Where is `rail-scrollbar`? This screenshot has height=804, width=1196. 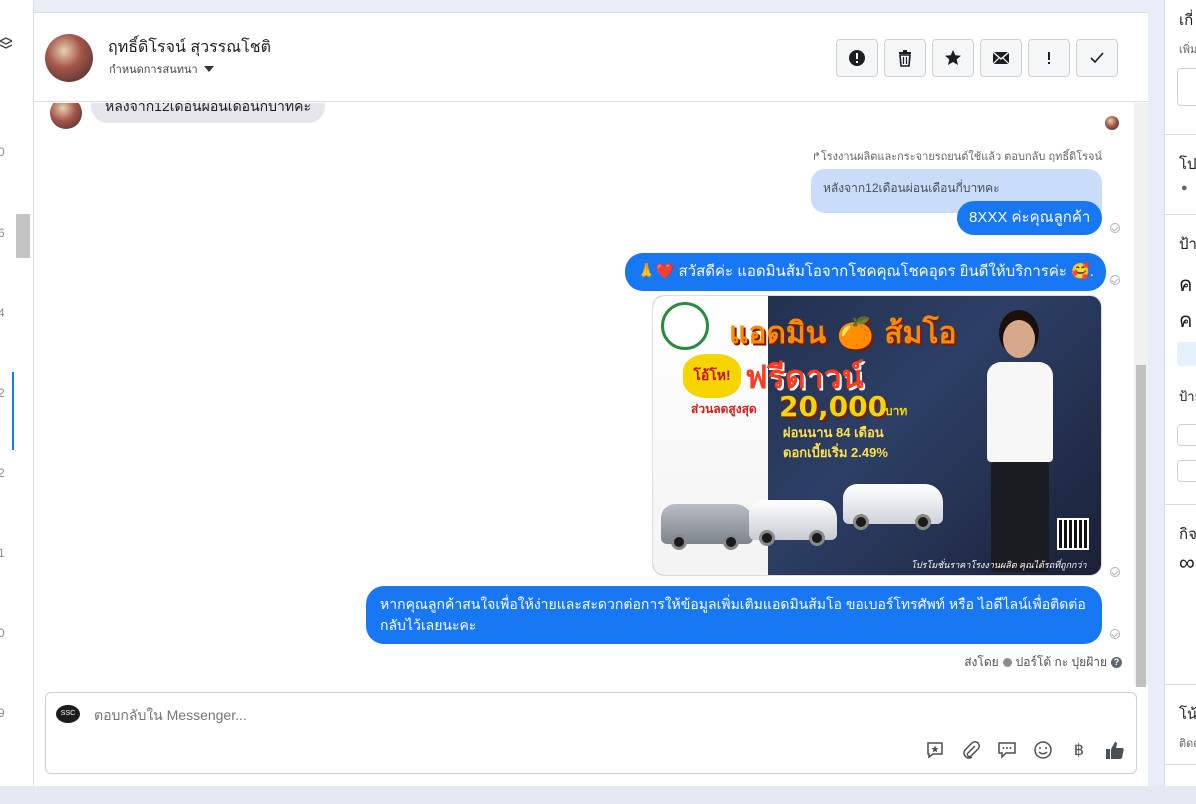 rail-scrollbar is located at coordinates (23, 236).